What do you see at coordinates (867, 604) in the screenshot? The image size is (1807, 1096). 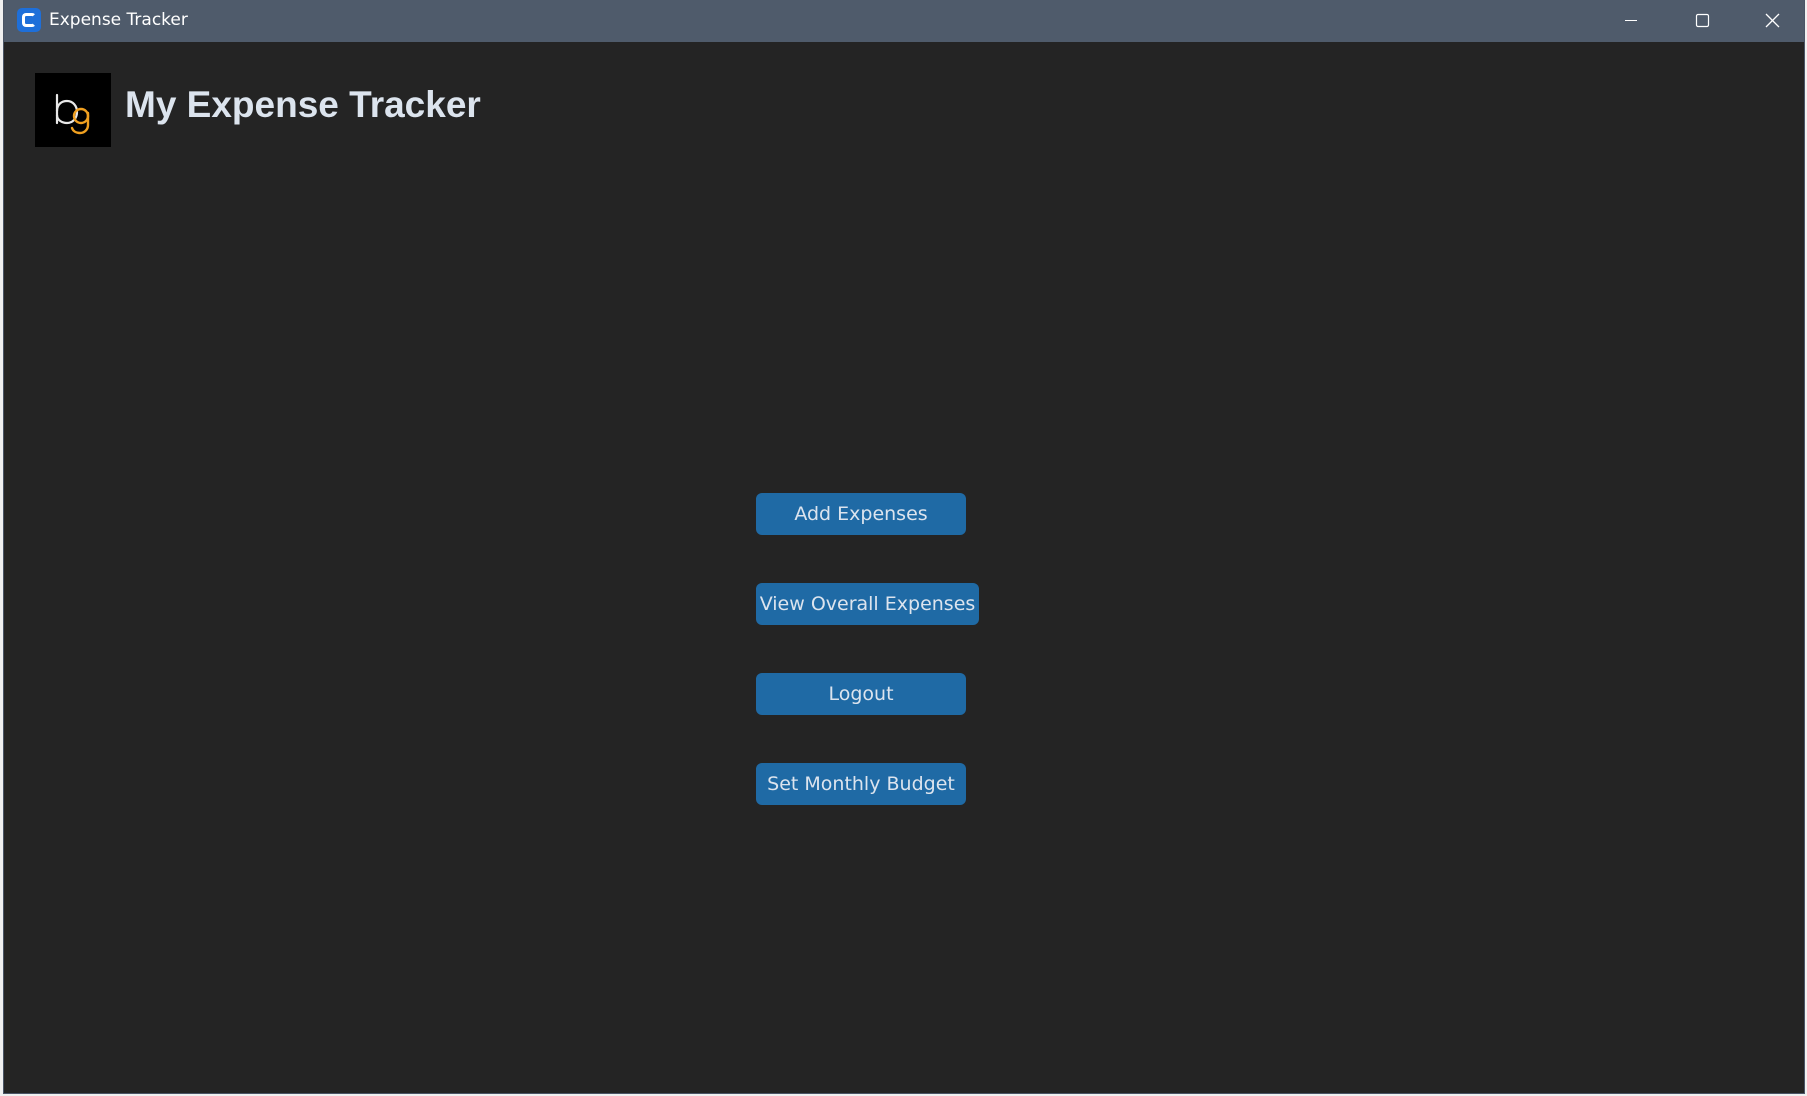 I see `view-overall-expenses-button: View Overall Expenses` at bounding box center [867, 604].